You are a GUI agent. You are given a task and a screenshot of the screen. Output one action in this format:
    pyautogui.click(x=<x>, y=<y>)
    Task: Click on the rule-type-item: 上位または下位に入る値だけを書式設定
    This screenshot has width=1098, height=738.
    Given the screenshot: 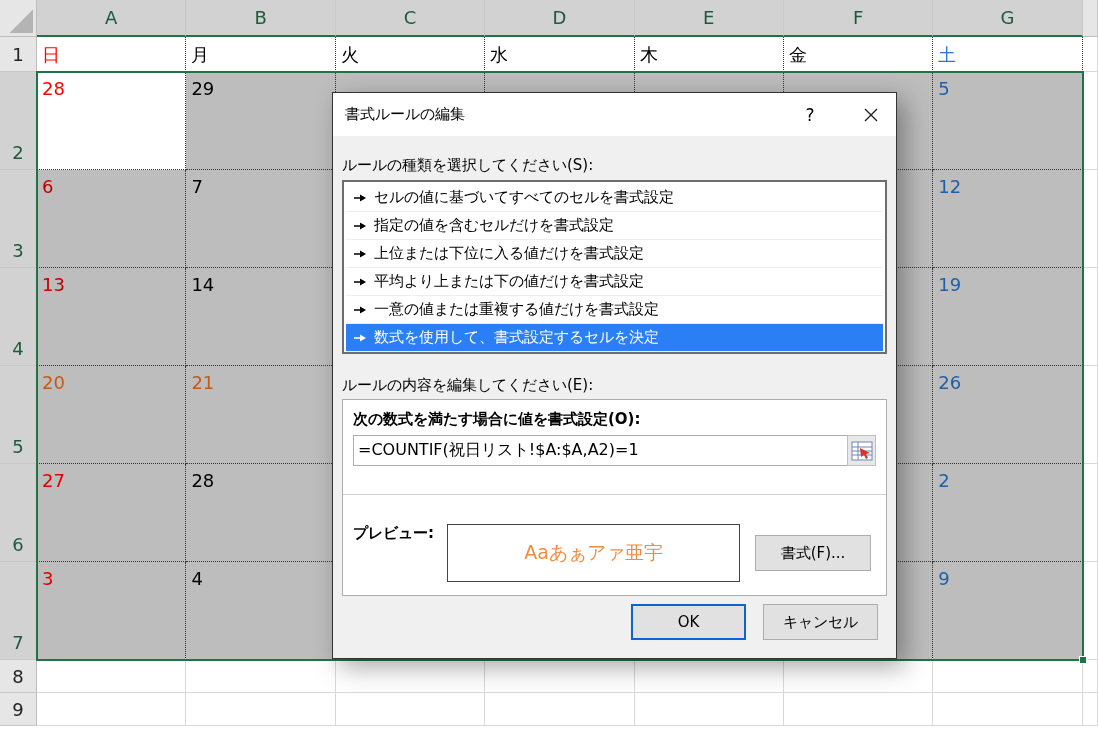 What is the action you would take?
    pyautogui.click(x=614, y=254)
    